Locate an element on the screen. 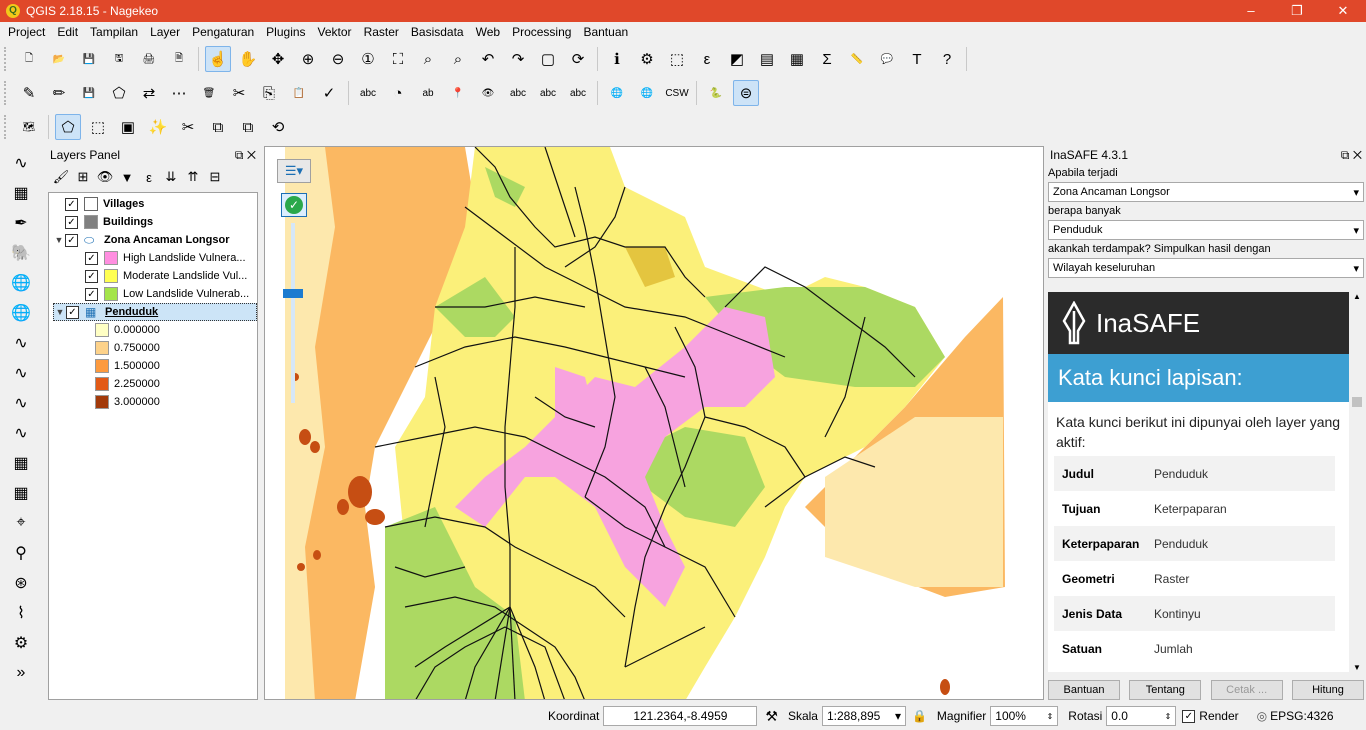 This screenshot has width=1366, height=730. layer-row: 3.000000 is located at coordinates (116, 402).